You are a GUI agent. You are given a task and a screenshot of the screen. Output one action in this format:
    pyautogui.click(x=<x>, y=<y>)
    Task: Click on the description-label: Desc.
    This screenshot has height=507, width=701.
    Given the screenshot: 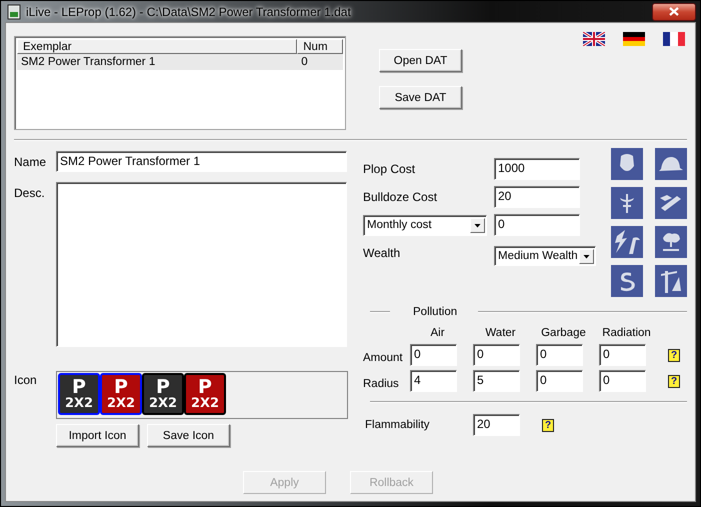 What is the action you would take?
    pyautogui.click(x=30, y=192)
    